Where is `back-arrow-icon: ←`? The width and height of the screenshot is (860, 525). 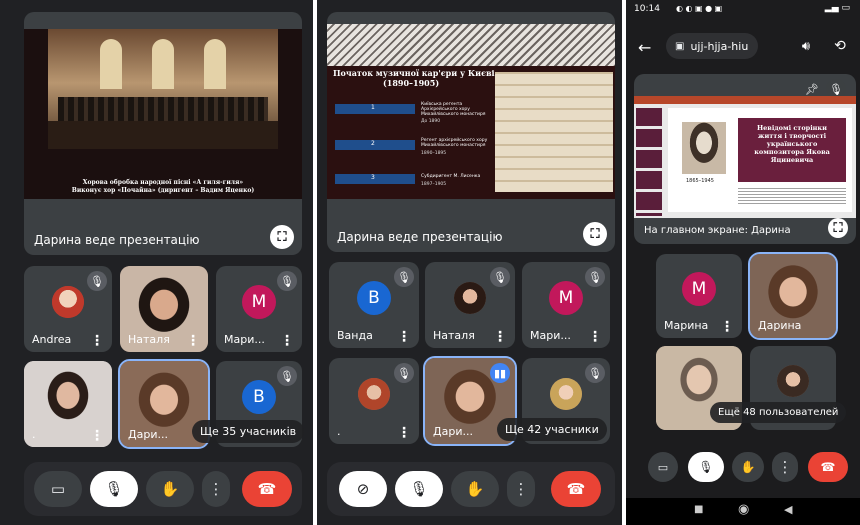 back-arrow-icon: ← is located at coordinates (644, 47).